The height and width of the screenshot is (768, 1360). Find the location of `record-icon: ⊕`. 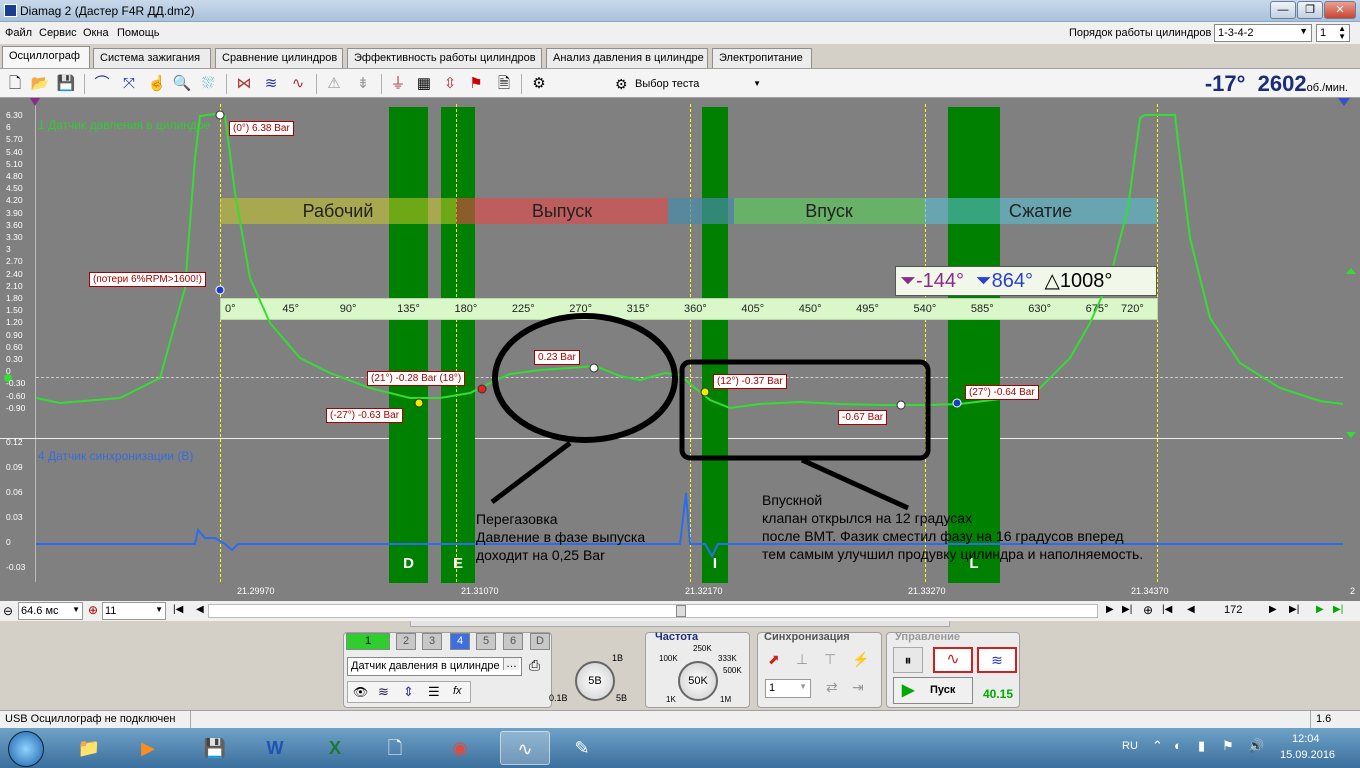

record-icon: ⊕ is located at coordinates (93, 610).